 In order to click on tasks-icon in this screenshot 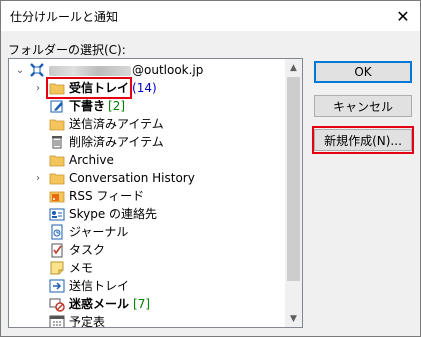, I will do `click(57, 250)`.